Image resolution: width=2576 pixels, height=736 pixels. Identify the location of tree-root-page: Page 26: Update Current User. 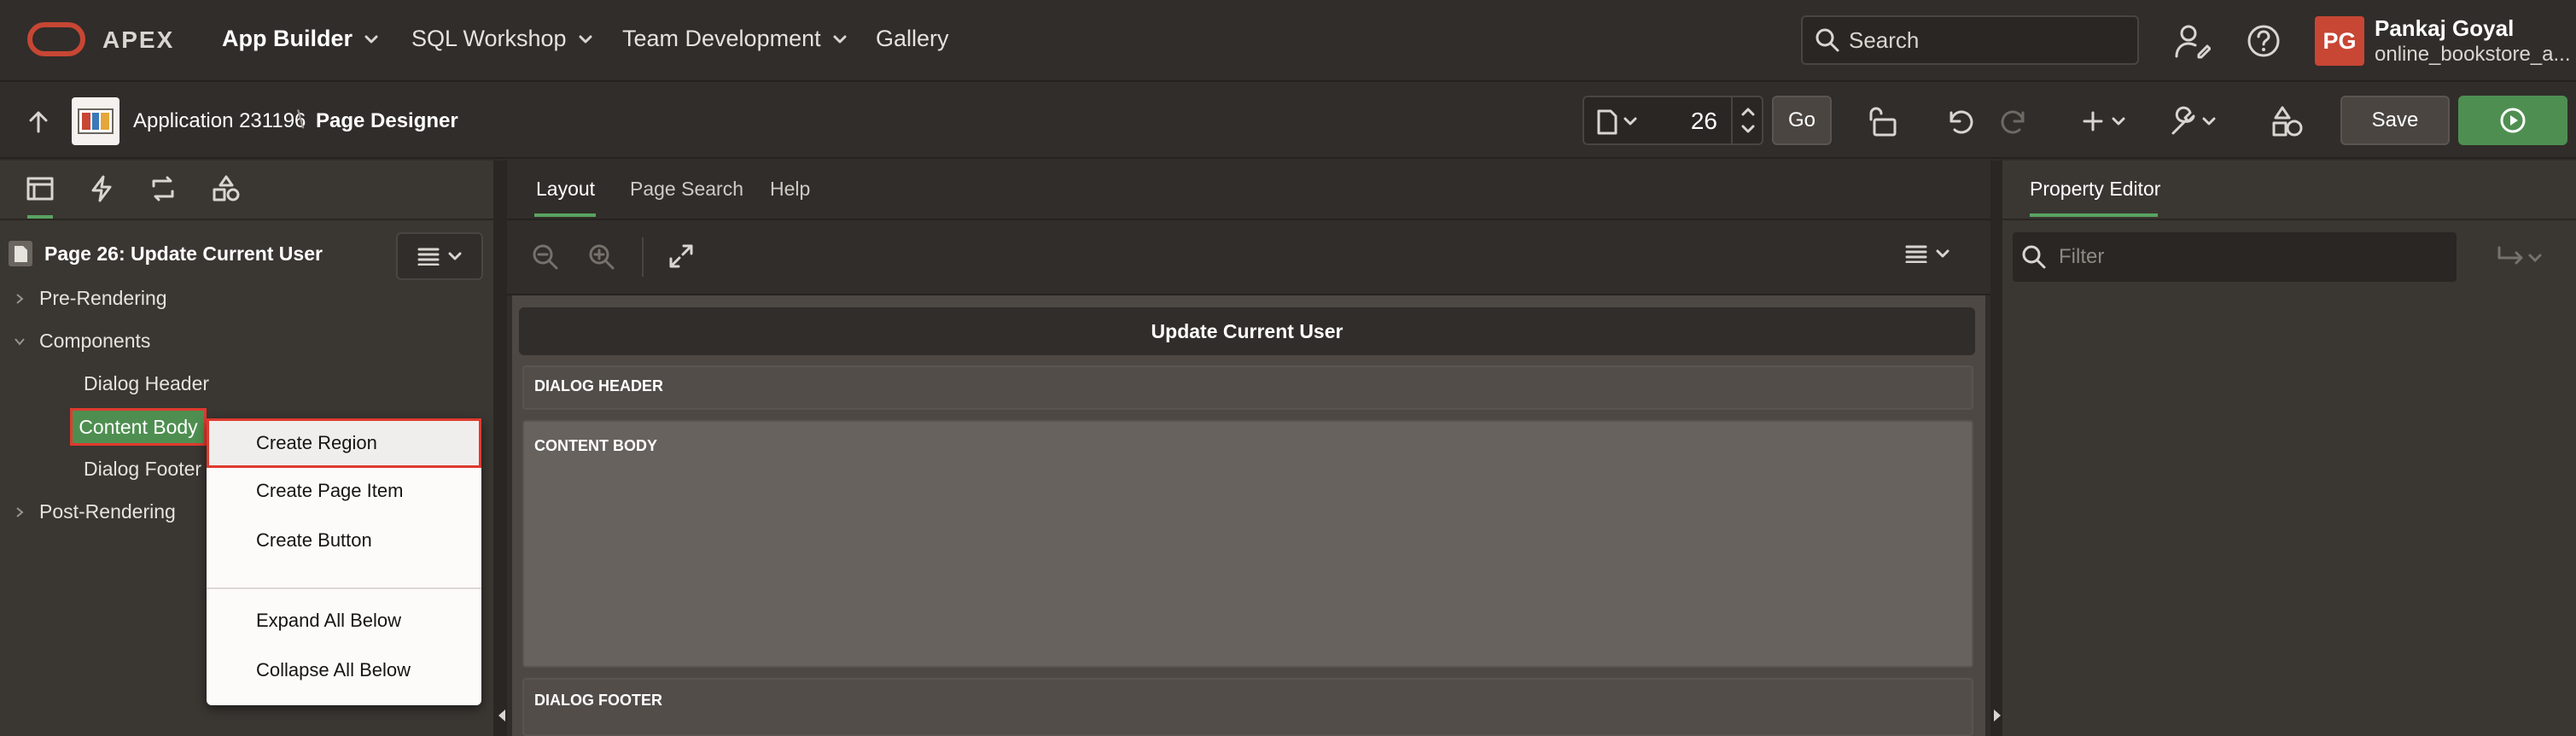
(165, 253).